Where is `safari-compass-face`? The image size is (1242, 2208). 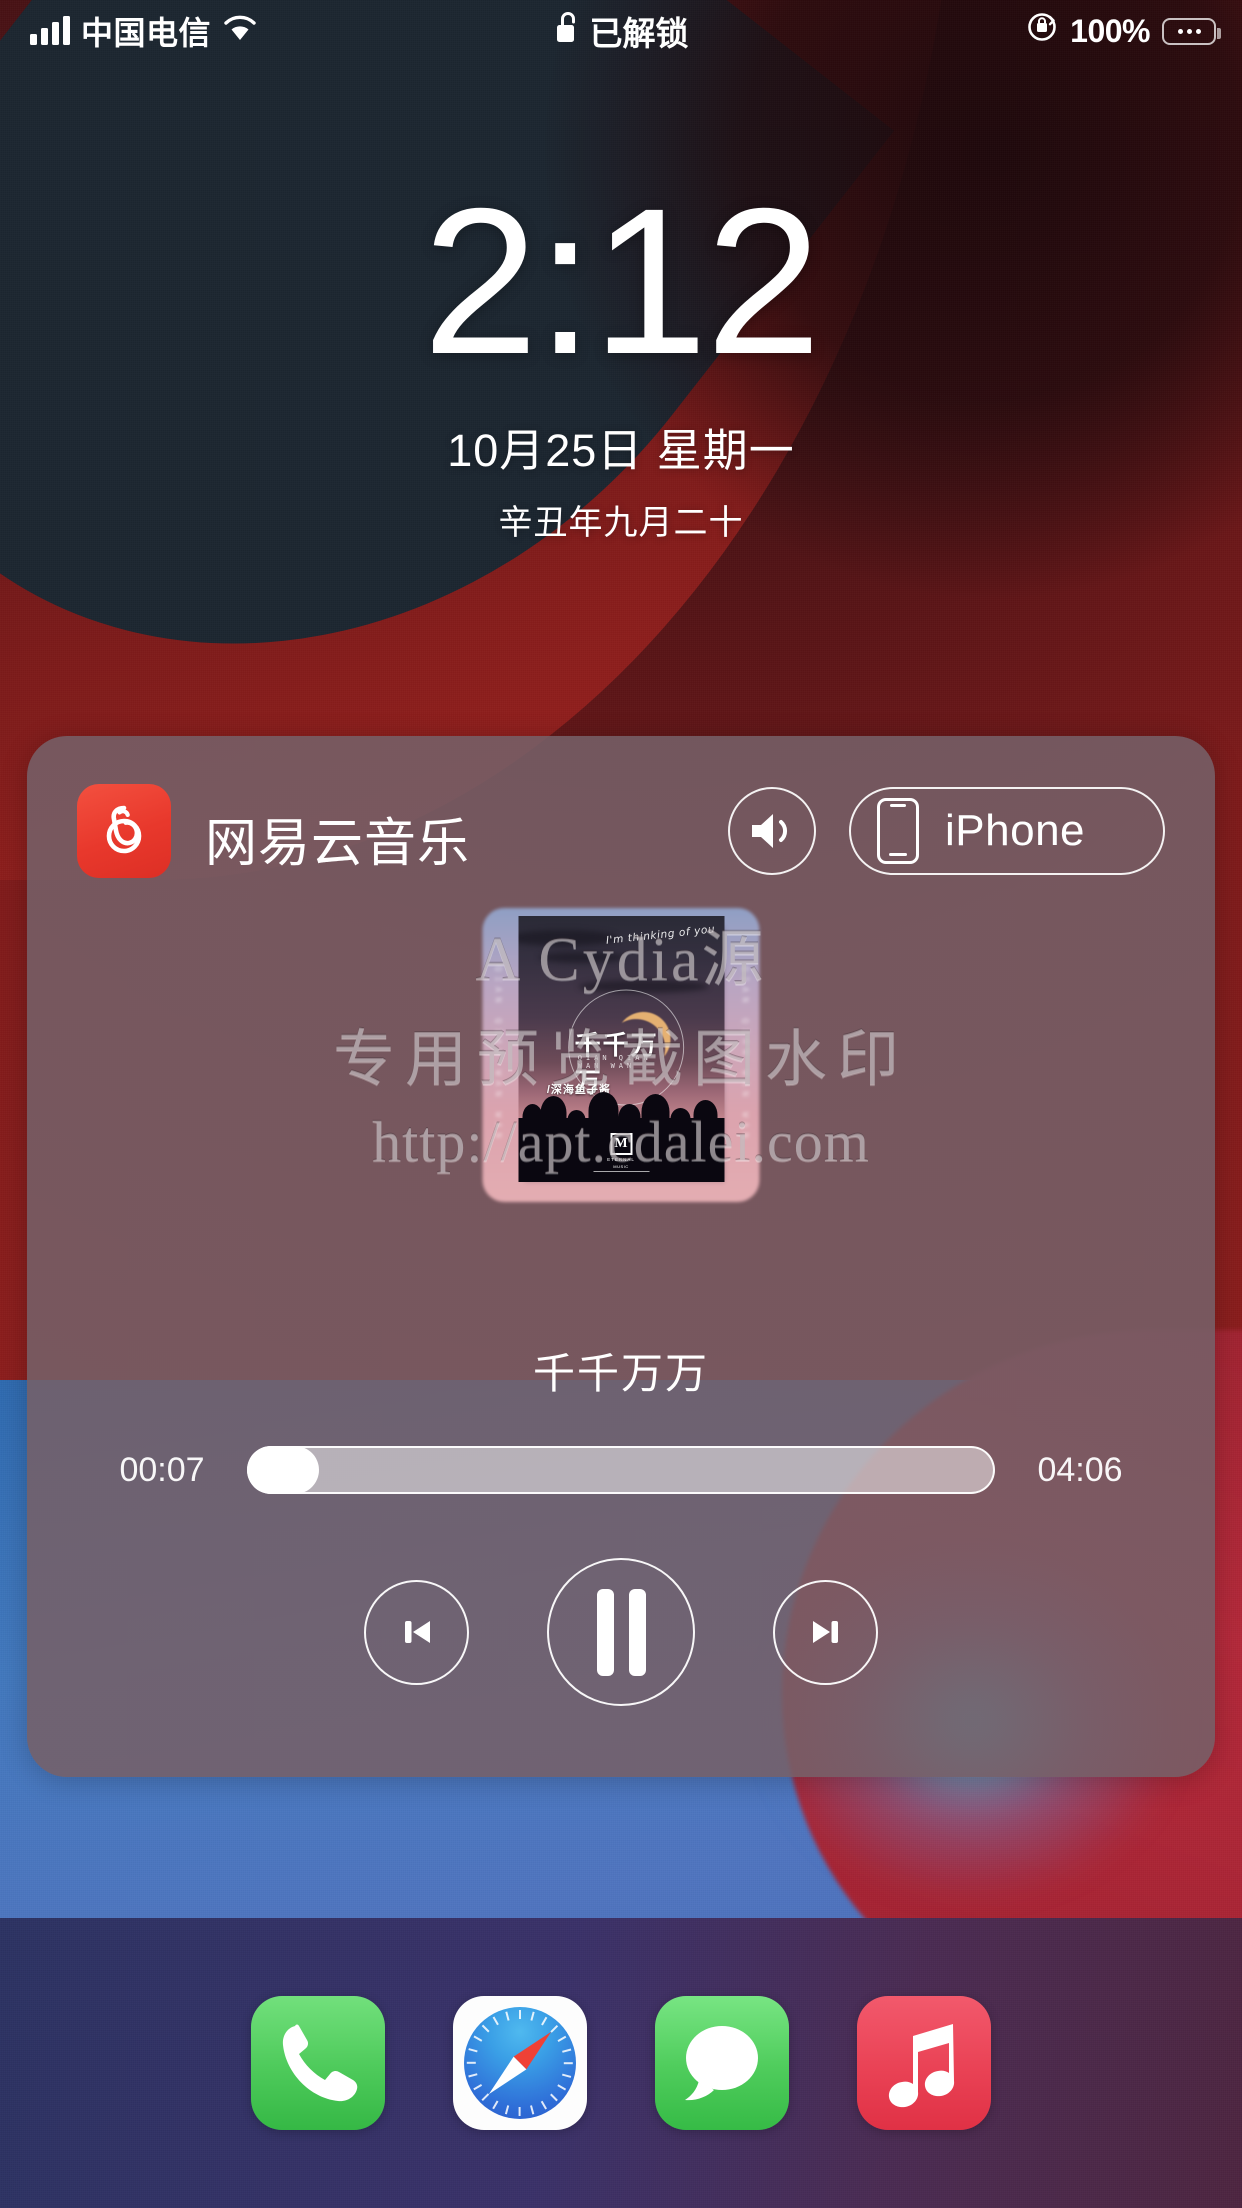 safari-compass-face is located at coordinates (520, 2063).